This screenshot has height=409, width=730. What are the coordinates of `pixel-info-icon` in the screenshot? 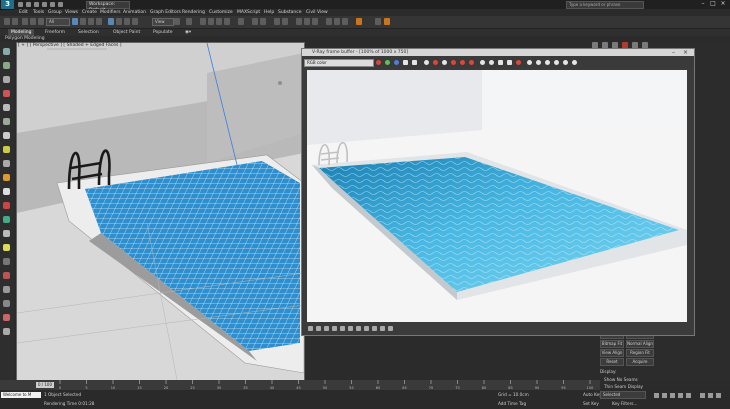 It's located at (509, 62).